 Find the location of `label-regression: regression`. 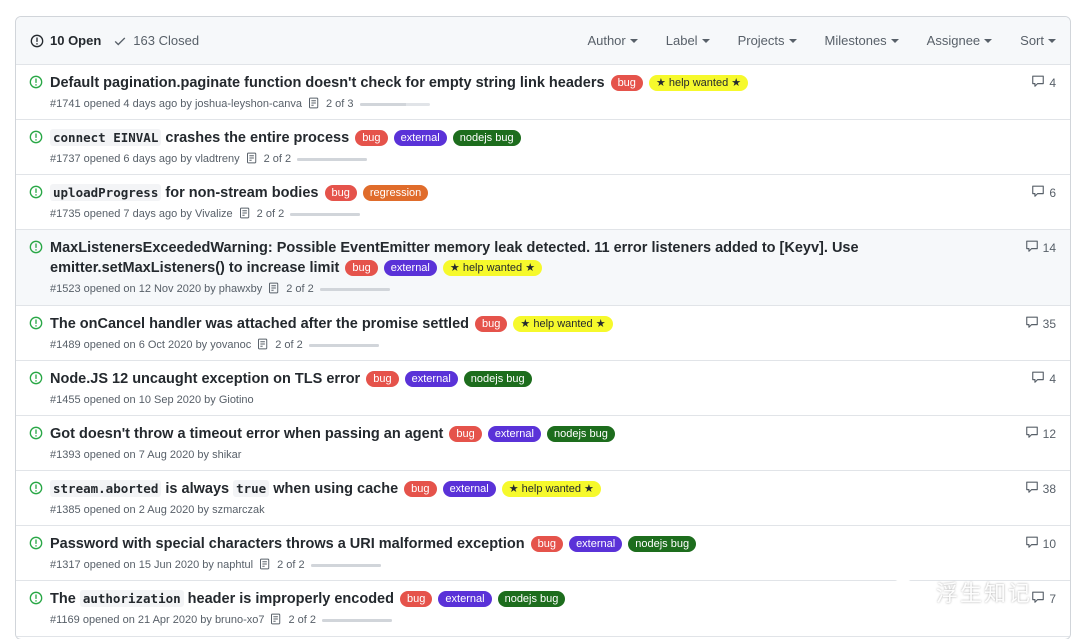

label-regression: regression is located at coordinates (395, 193).